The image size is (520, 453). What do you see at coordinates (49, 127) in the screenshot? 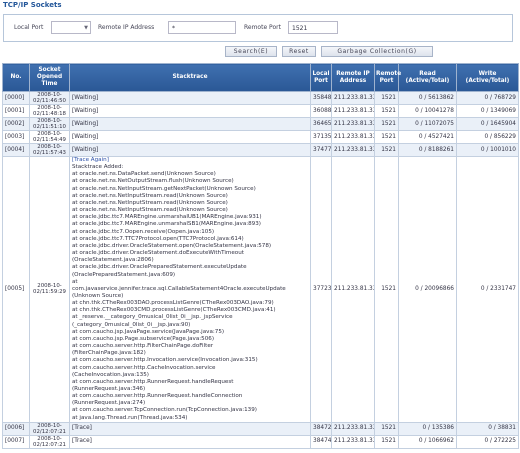
I see `row-time-part: 02/11:51:10` at bounding box center [49, 127].